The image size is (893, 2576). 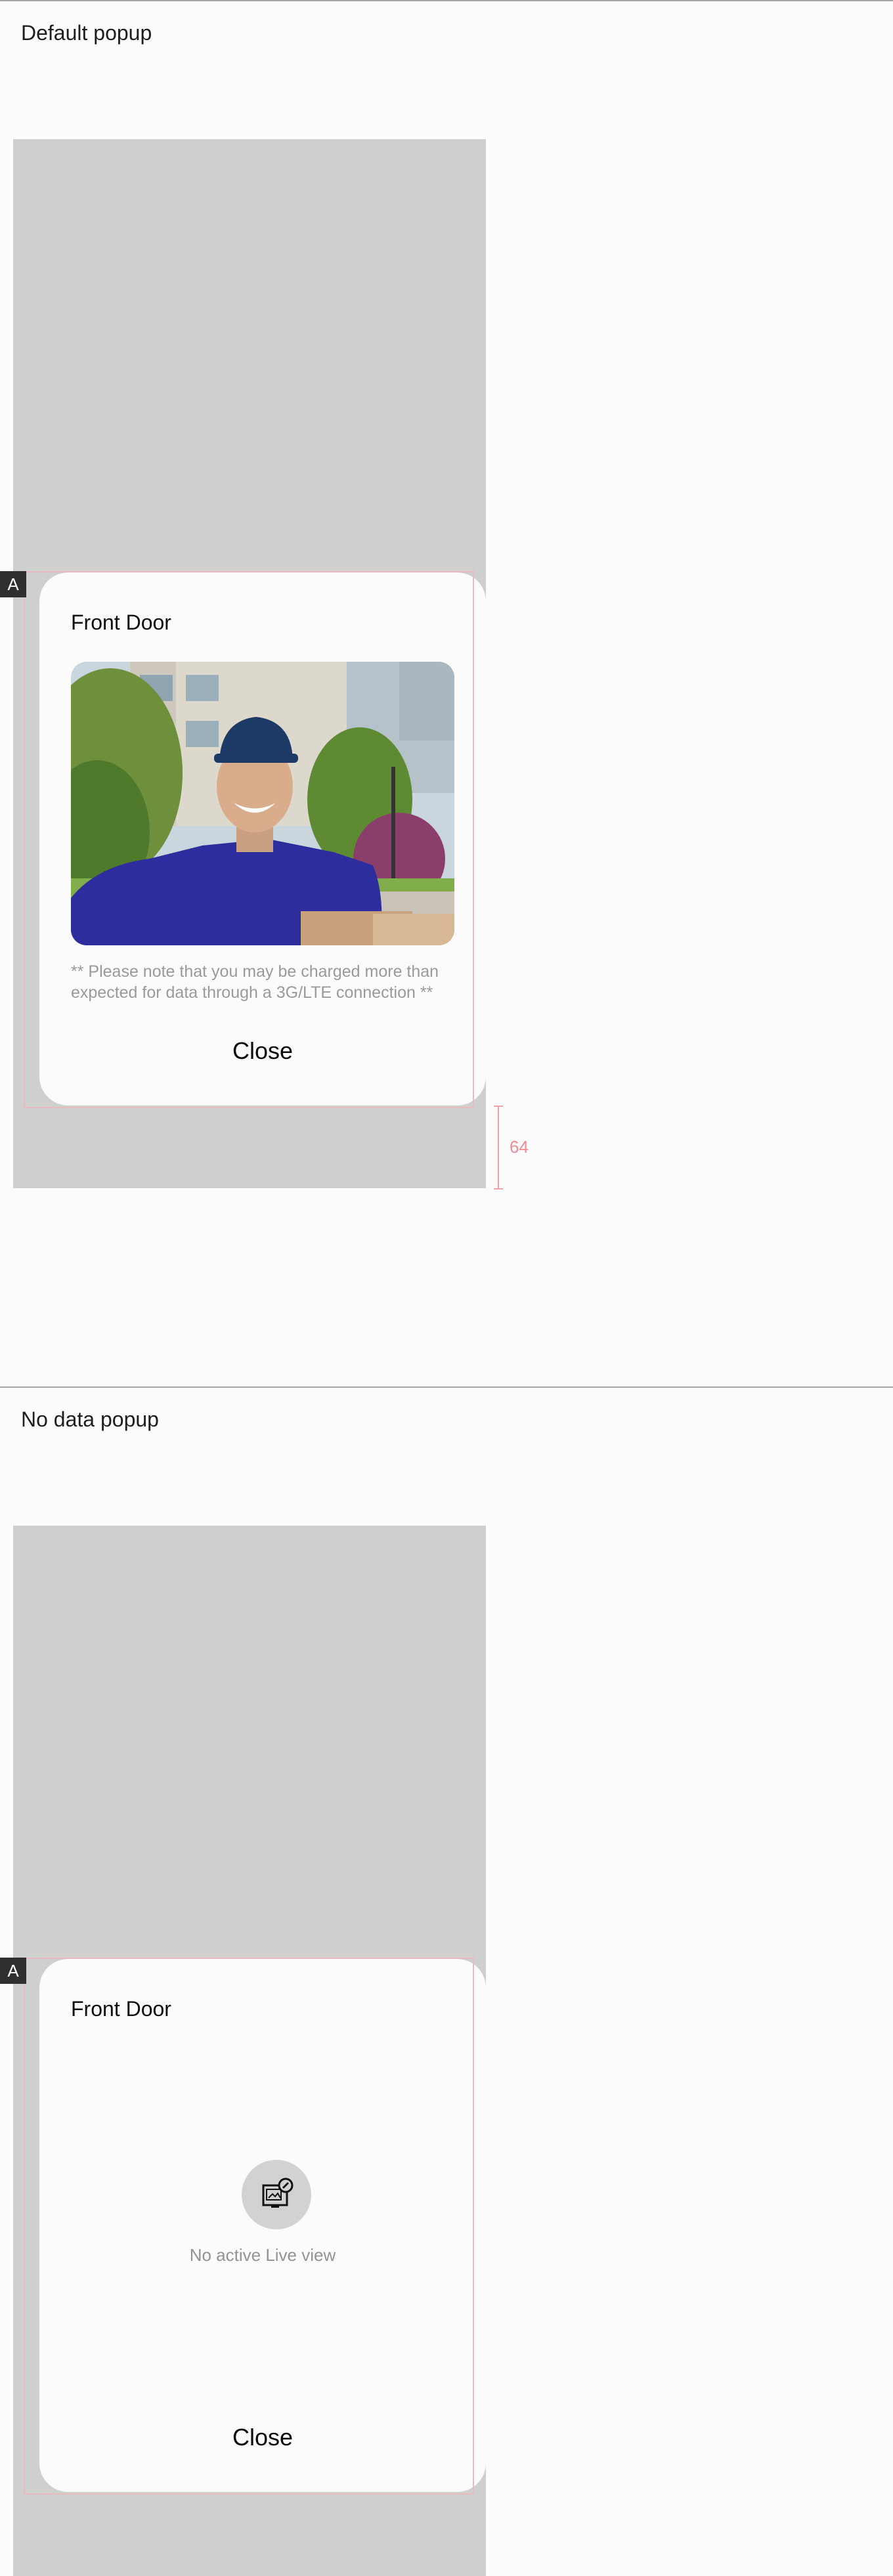 I want to click on popup-no-data: Front Door No active Live view Close, so click(x=262, y=2225).